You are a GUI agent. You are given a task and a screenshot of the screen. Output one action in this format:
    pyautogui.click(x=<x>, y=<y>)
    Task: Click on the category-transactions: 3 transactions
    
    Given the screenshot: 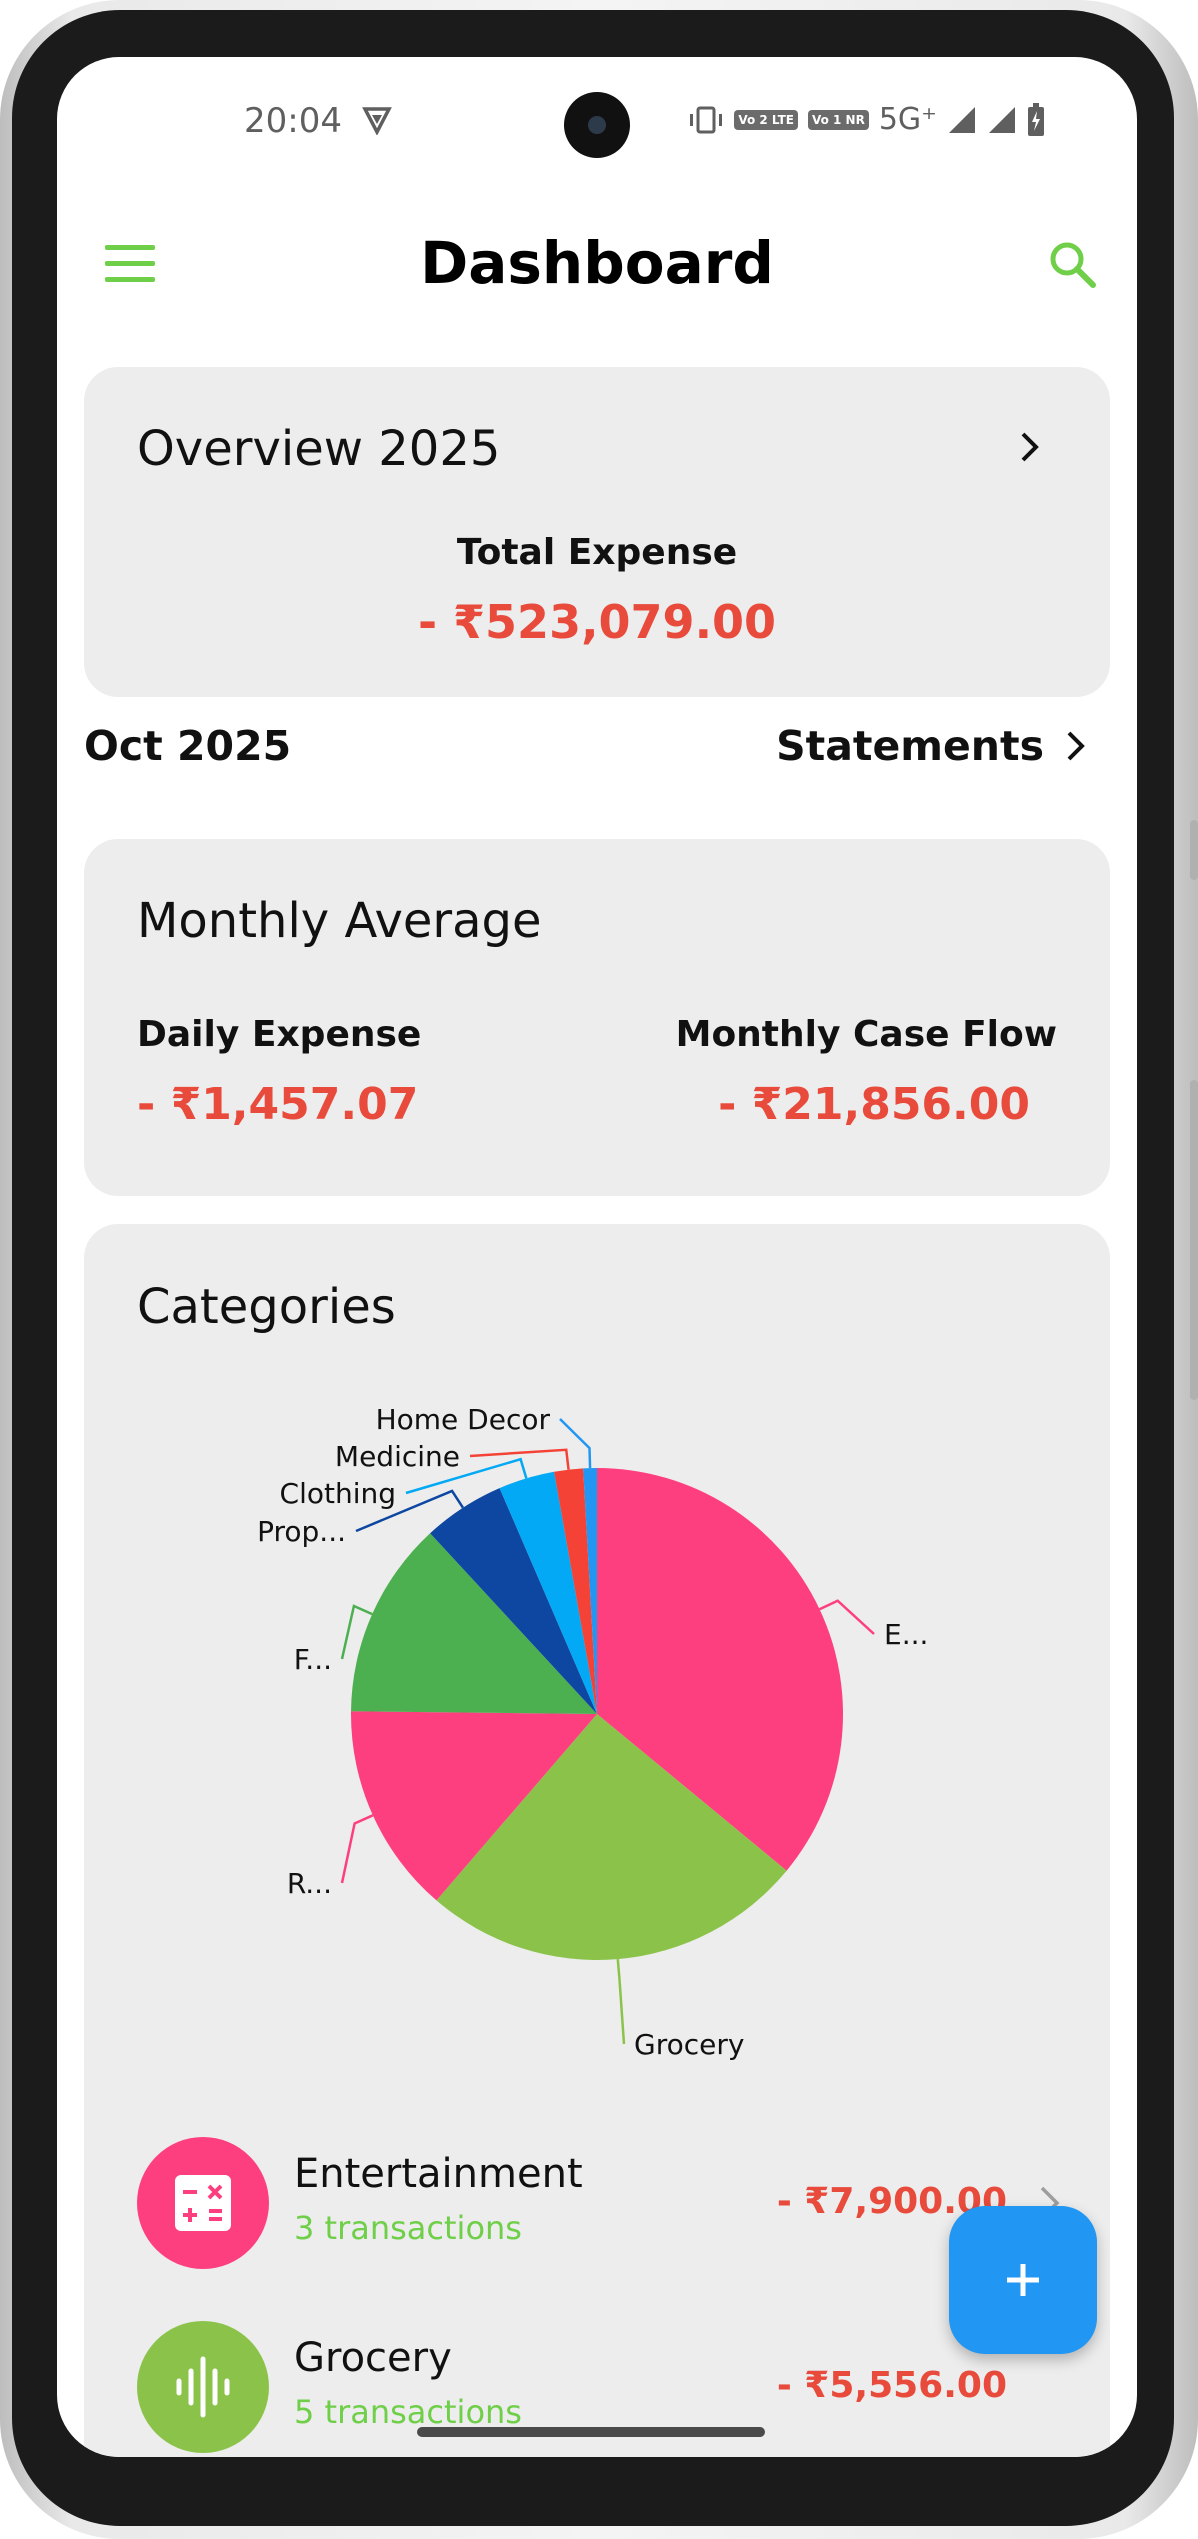 What is the action you would take?
    pyautogui.click(x=408, y=2228)
    